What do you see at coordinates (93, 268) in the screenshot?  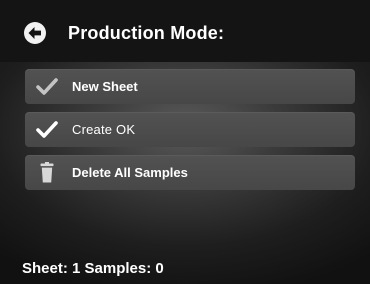 I see `status-text: Sheet: 1 Samples: 0` at bounding box center [93, 268].